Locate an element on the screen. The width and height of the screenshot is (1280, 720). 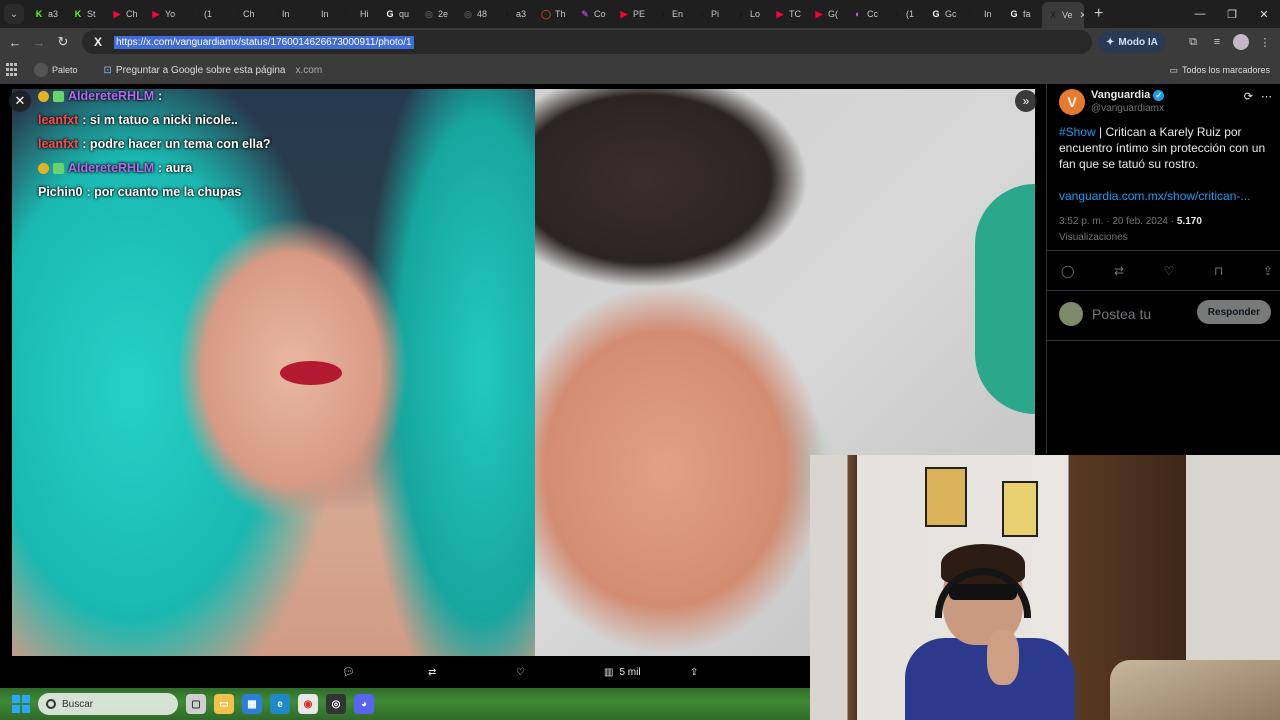
browser-tab: X (1 is located at coordinates (203, 14).